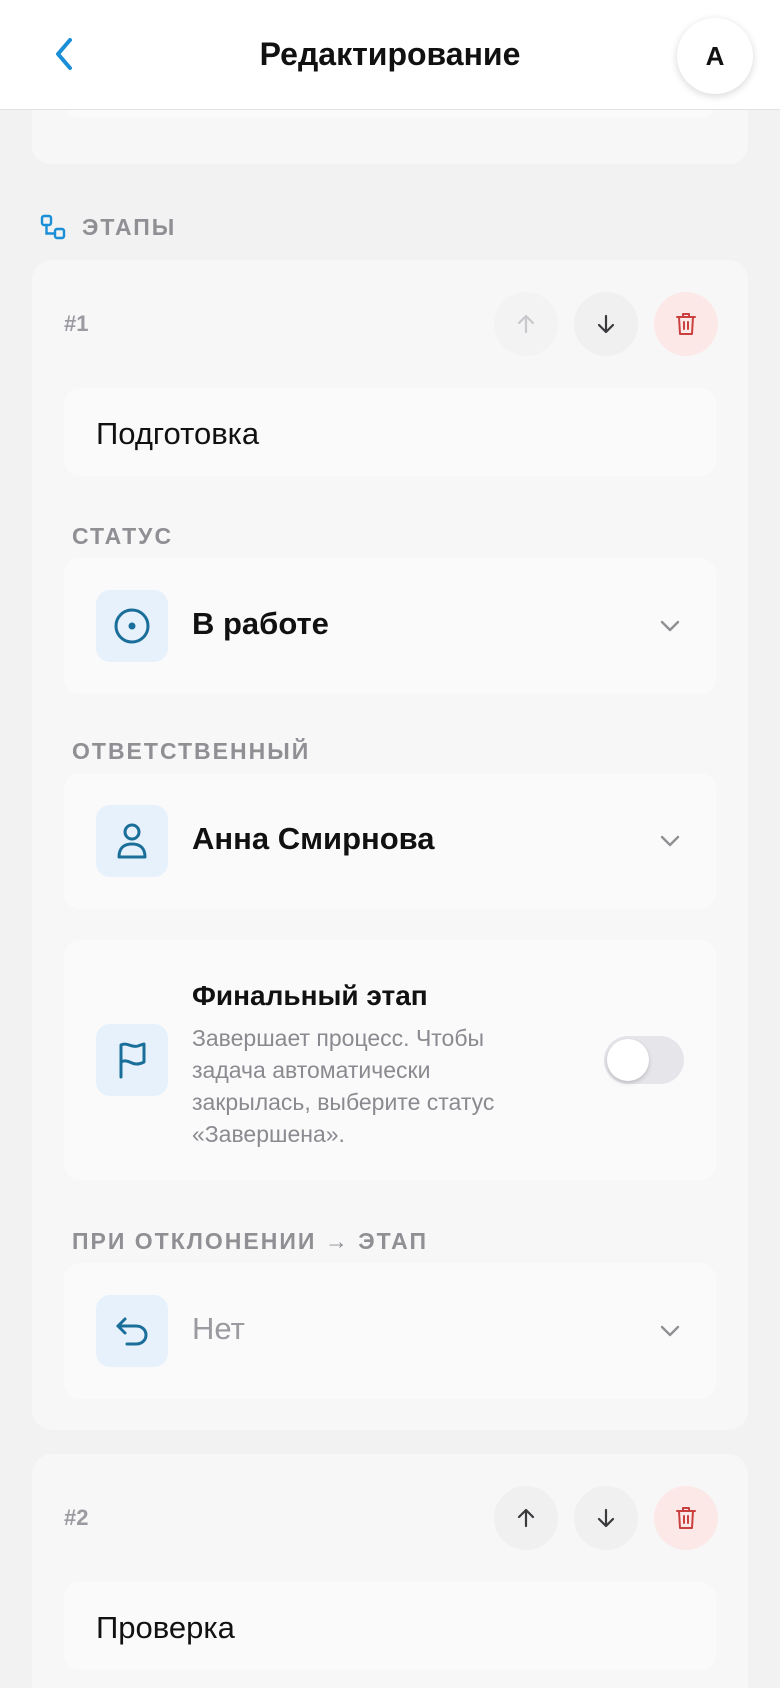 The width and height of the screenshot is (780, 1688). Describe the element at coordinates (390, 1626) in the screenshot. I see `stage-name-input: Проверка` at that location.